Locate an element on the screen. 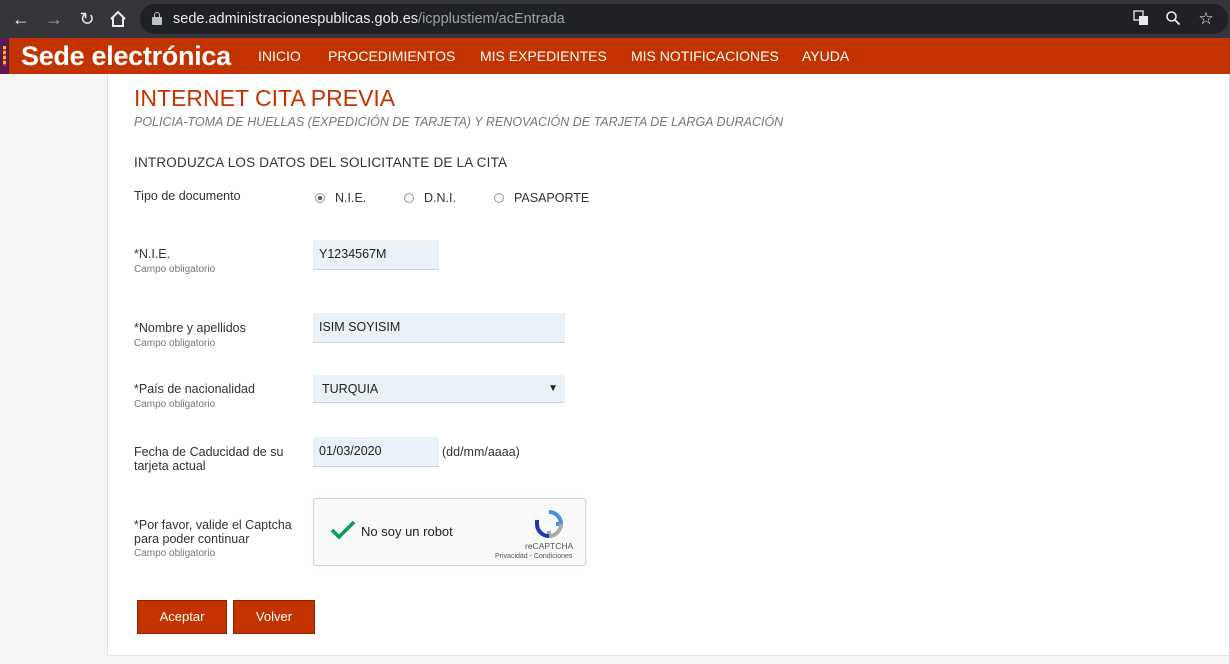 The width and height of the screenshot is (1230, 664). bookmark-star-icon: ☆ is located at coordinates (1206, 19).